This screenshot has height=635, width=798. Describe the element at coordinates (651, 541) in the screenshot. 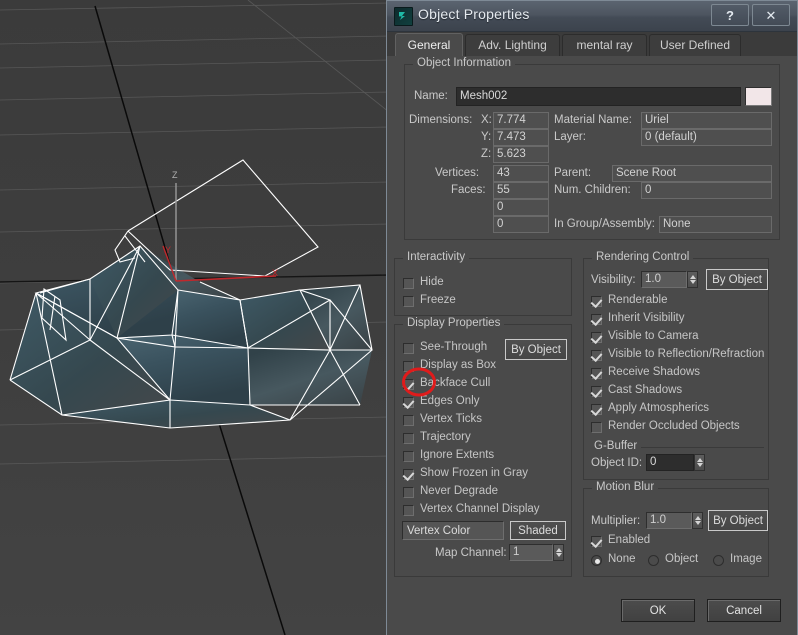

I see `checkbox-motion-blur-enabled: Enabled` at that location.